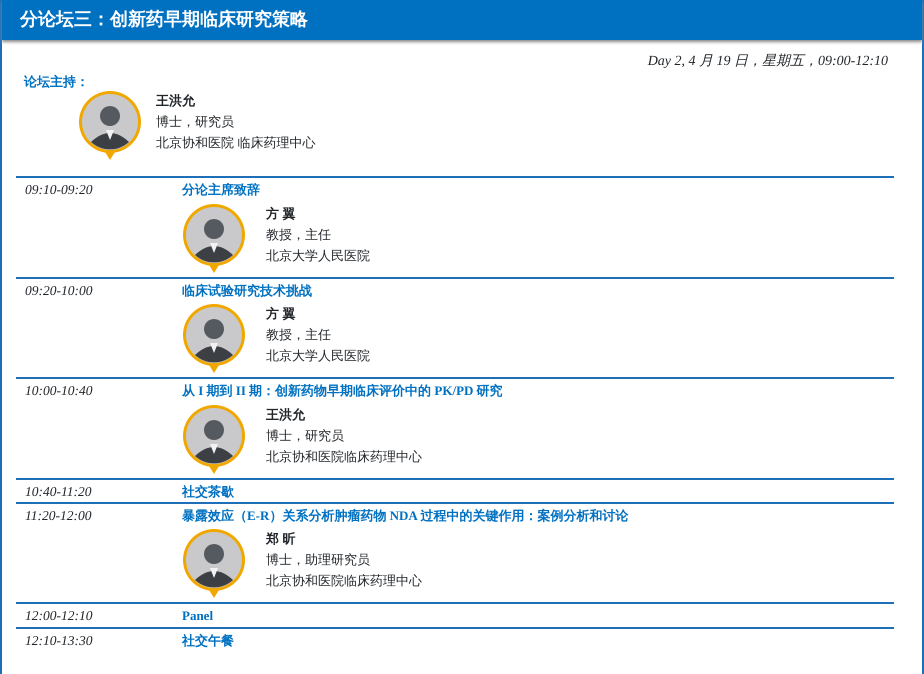 The image size is (924, 674). What do you see at coordinates (236, 143) in the screenshot?
I see `speaker-affiliation: 北京协和医院 临床药理中心` at bounding box center [236, 143].